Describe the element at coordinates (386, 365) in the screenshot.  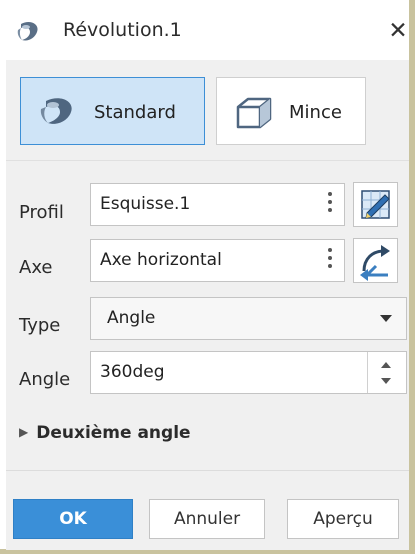
I see `spinner-up-icon` at that location.